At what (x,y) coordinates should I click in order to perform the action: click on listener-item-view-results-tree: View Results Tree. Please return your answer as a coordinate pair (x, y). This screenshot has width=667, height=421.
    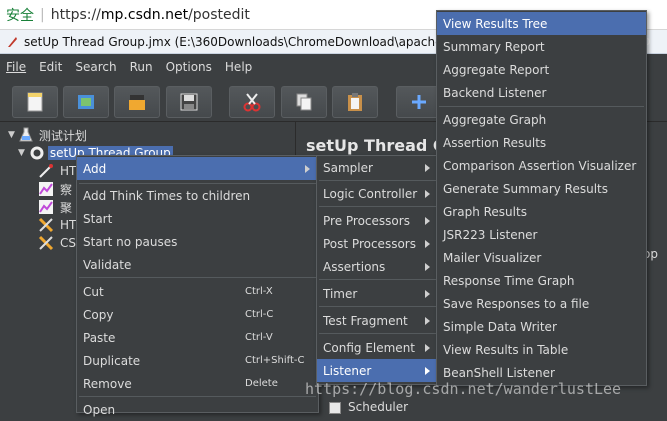
    Looking at the image, I should click on (541, 23).